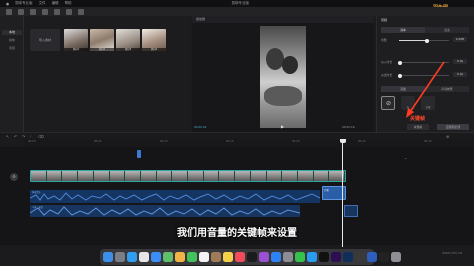 This screenshot has height=266, width=474. Describe the element at coordinates (68, 3) in the screenshot. I see `menu-help: 帮助` at that location.